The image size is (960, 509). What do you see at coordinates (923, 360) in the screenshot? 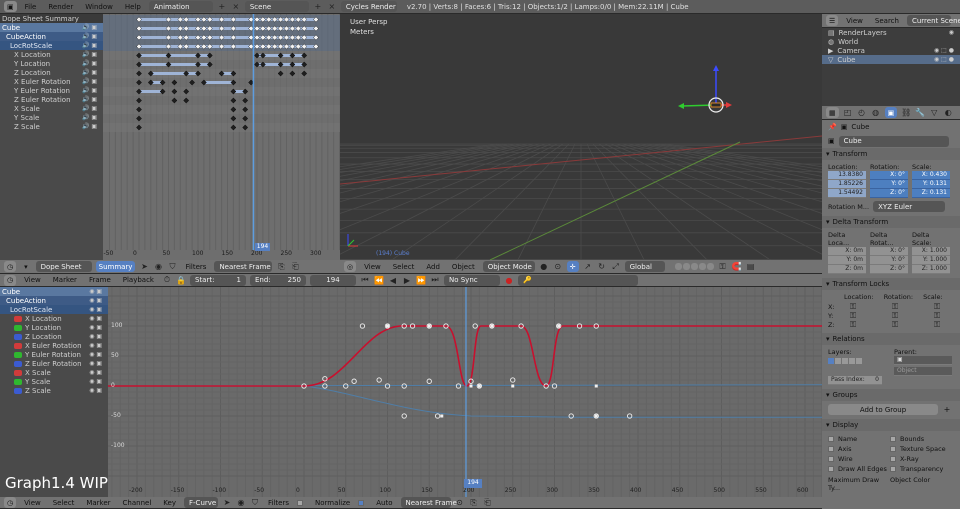
I see `parent-field: ▣` at bounding box center [923, 360].